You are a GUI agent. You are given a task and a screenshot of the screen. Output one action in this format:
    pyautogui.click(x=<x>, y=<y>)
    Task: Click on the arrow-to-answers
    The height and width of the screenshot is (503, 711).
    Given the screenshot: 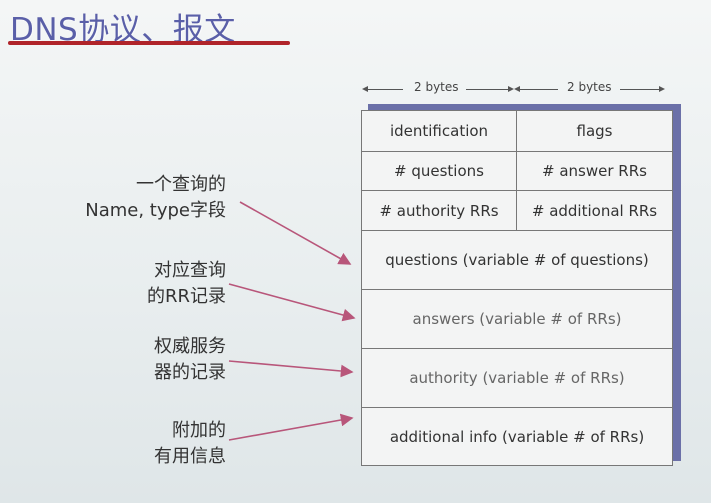 What is the action you would take?
    pyautogui.click(x=292, y=302)
    